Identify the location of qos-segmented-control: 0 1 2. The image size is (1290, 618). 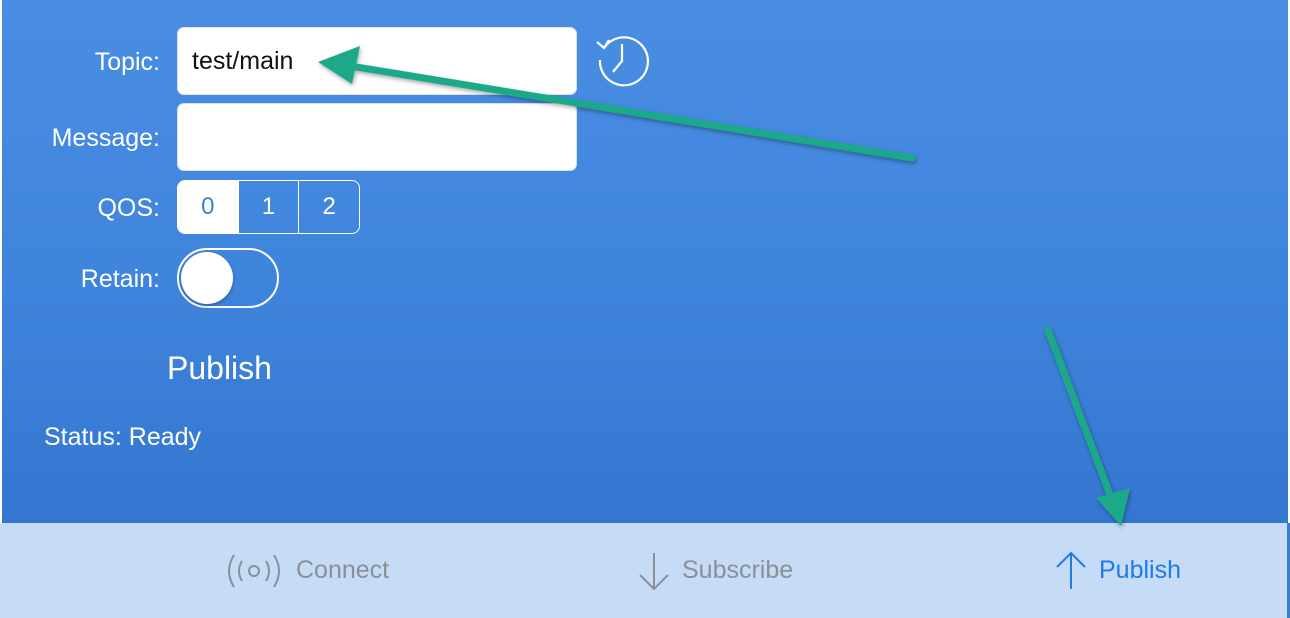
(268, 207).